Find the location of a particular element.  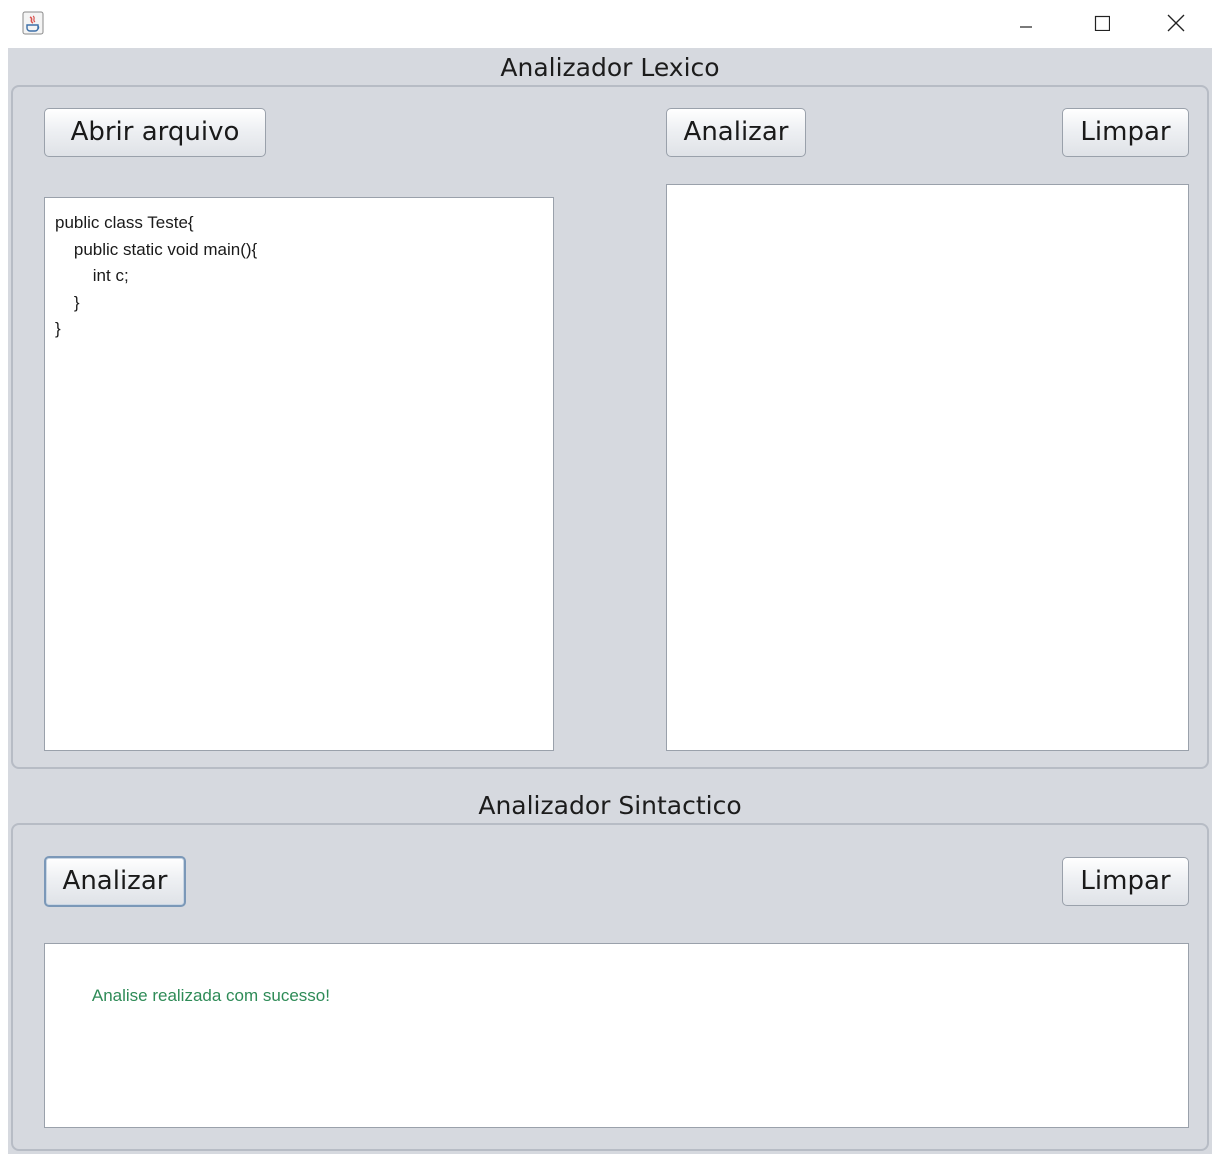

sintactico-analyze-button: Analizar is located at coordinates (115, 881).